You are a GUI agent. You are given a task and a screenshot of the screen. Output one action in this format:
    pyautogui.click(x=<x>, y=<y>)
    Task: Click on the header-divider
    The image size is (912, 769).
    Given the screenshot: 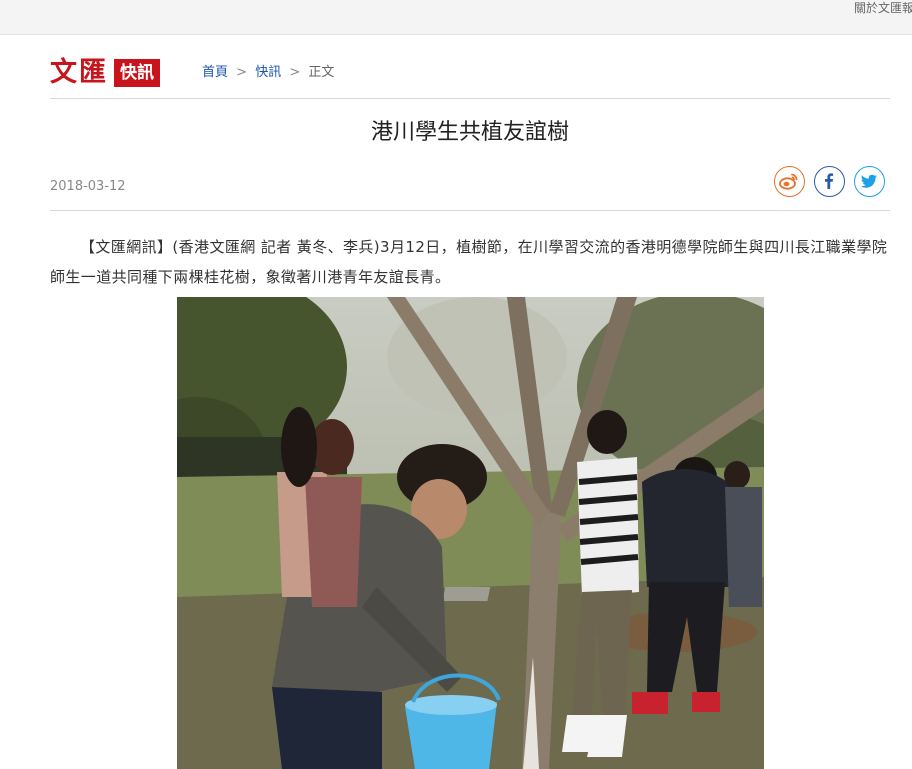 What is the action you would take?
    pyautogui.click(x=470, y=98)
    